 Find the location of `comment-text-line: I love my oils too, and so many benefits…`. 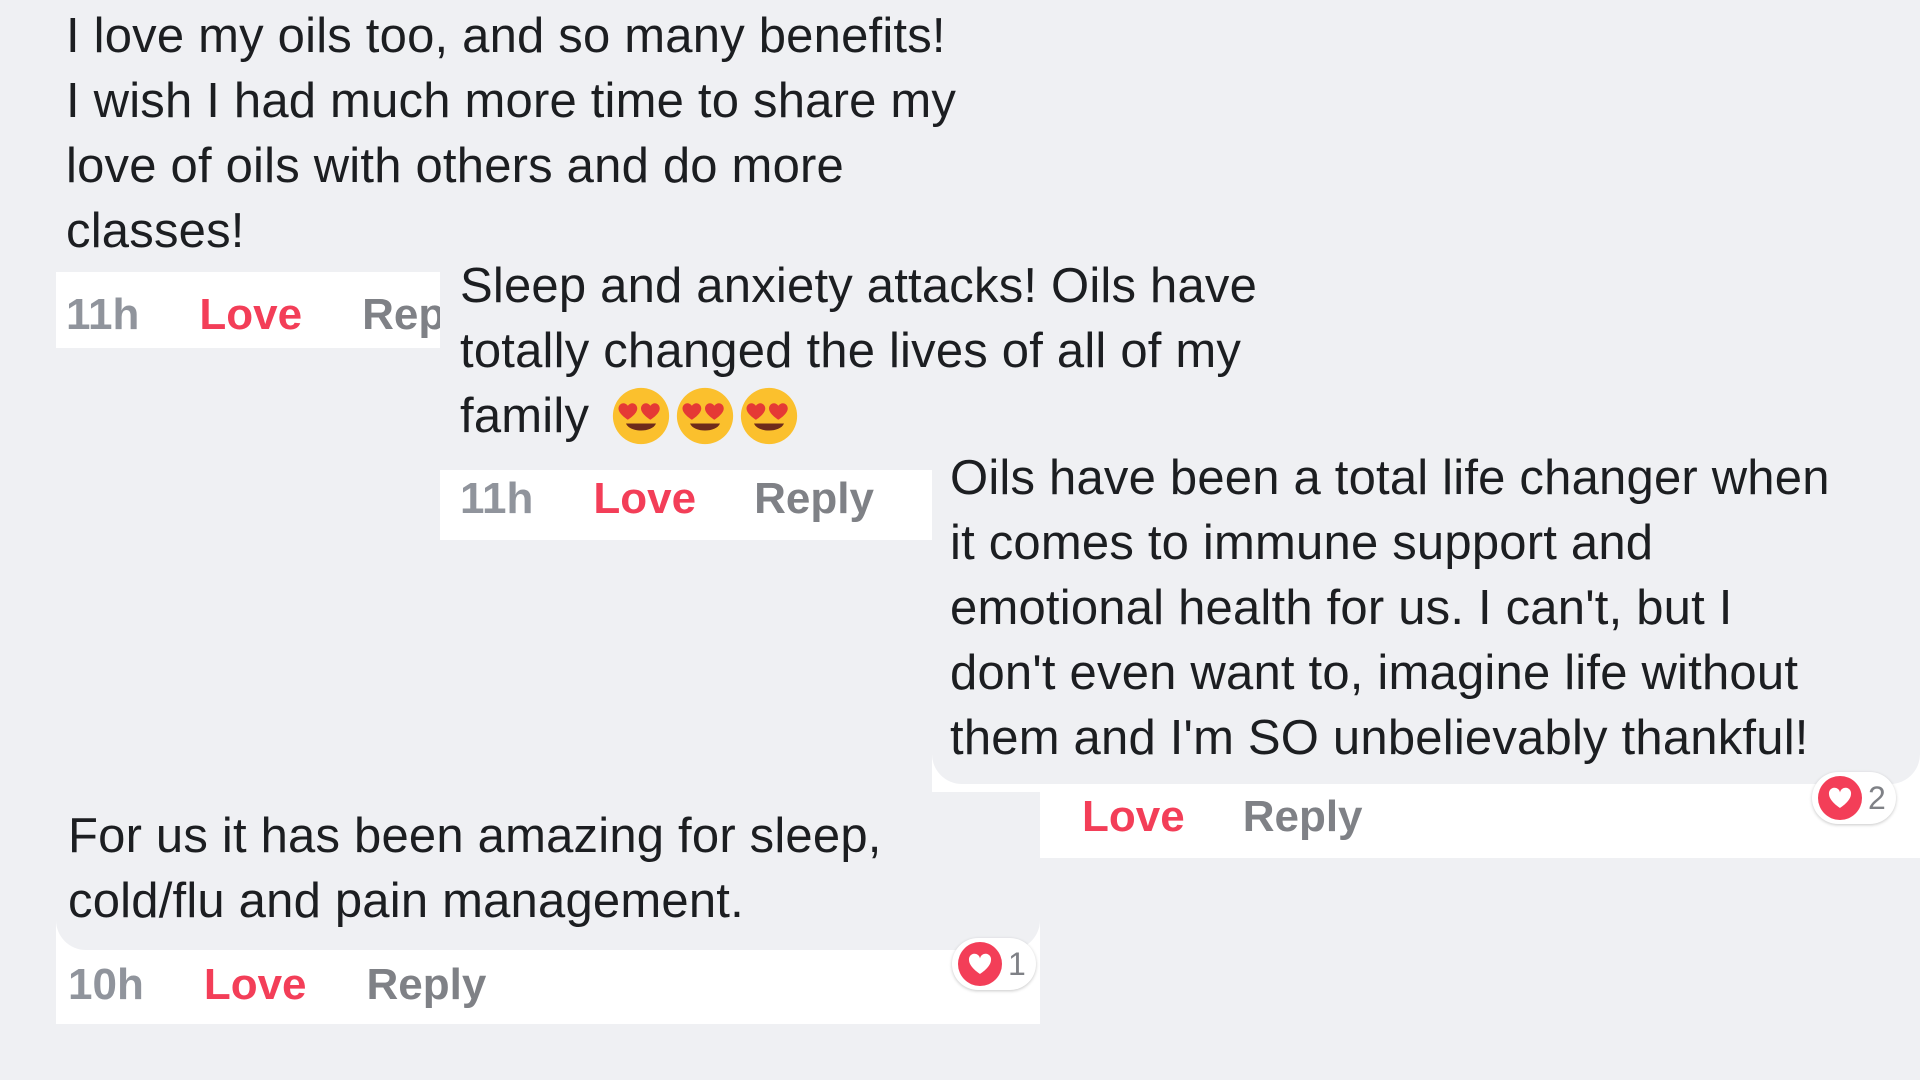

comment-text-line: I love my oils too, and so many benefits… is located at coordinates (506, 36).